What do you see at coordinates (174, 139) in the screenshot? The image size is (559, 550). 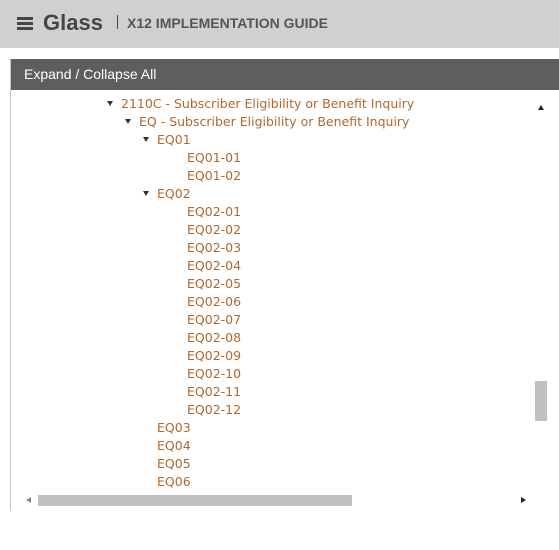 I see `tree-node-label: EQ01` at bounding box center [174, 139].